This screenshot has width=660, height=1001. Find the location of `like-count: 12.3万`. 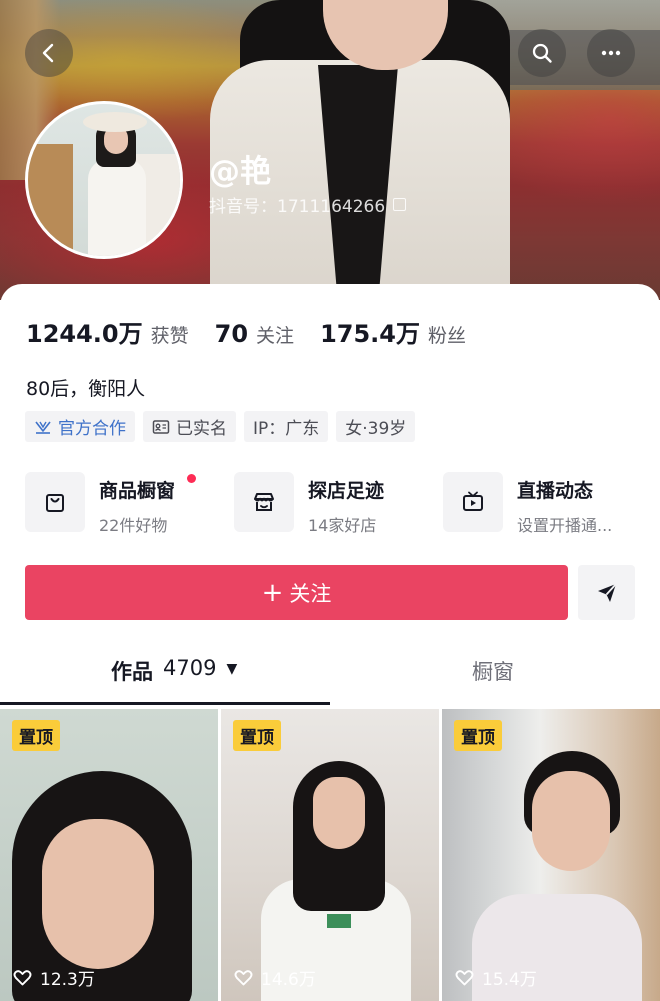

like-count: 12.3万 is located at coordinates (53, 977).